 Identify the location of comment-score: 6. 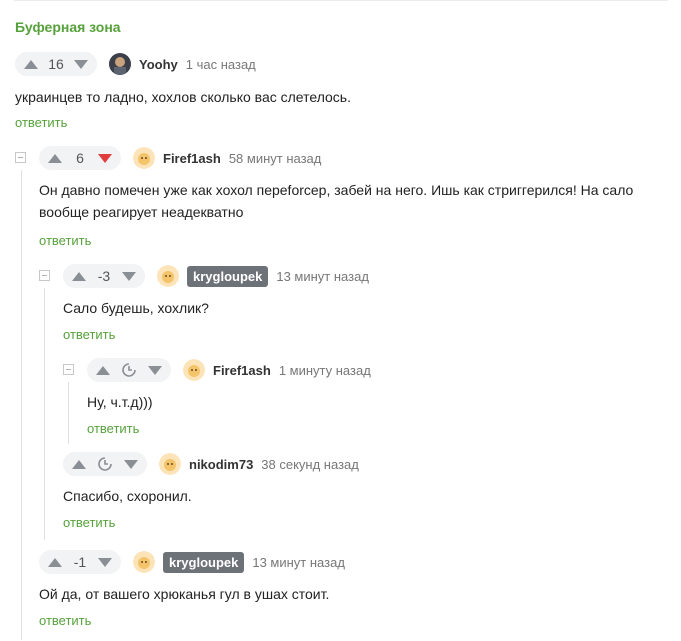
(80, 158).